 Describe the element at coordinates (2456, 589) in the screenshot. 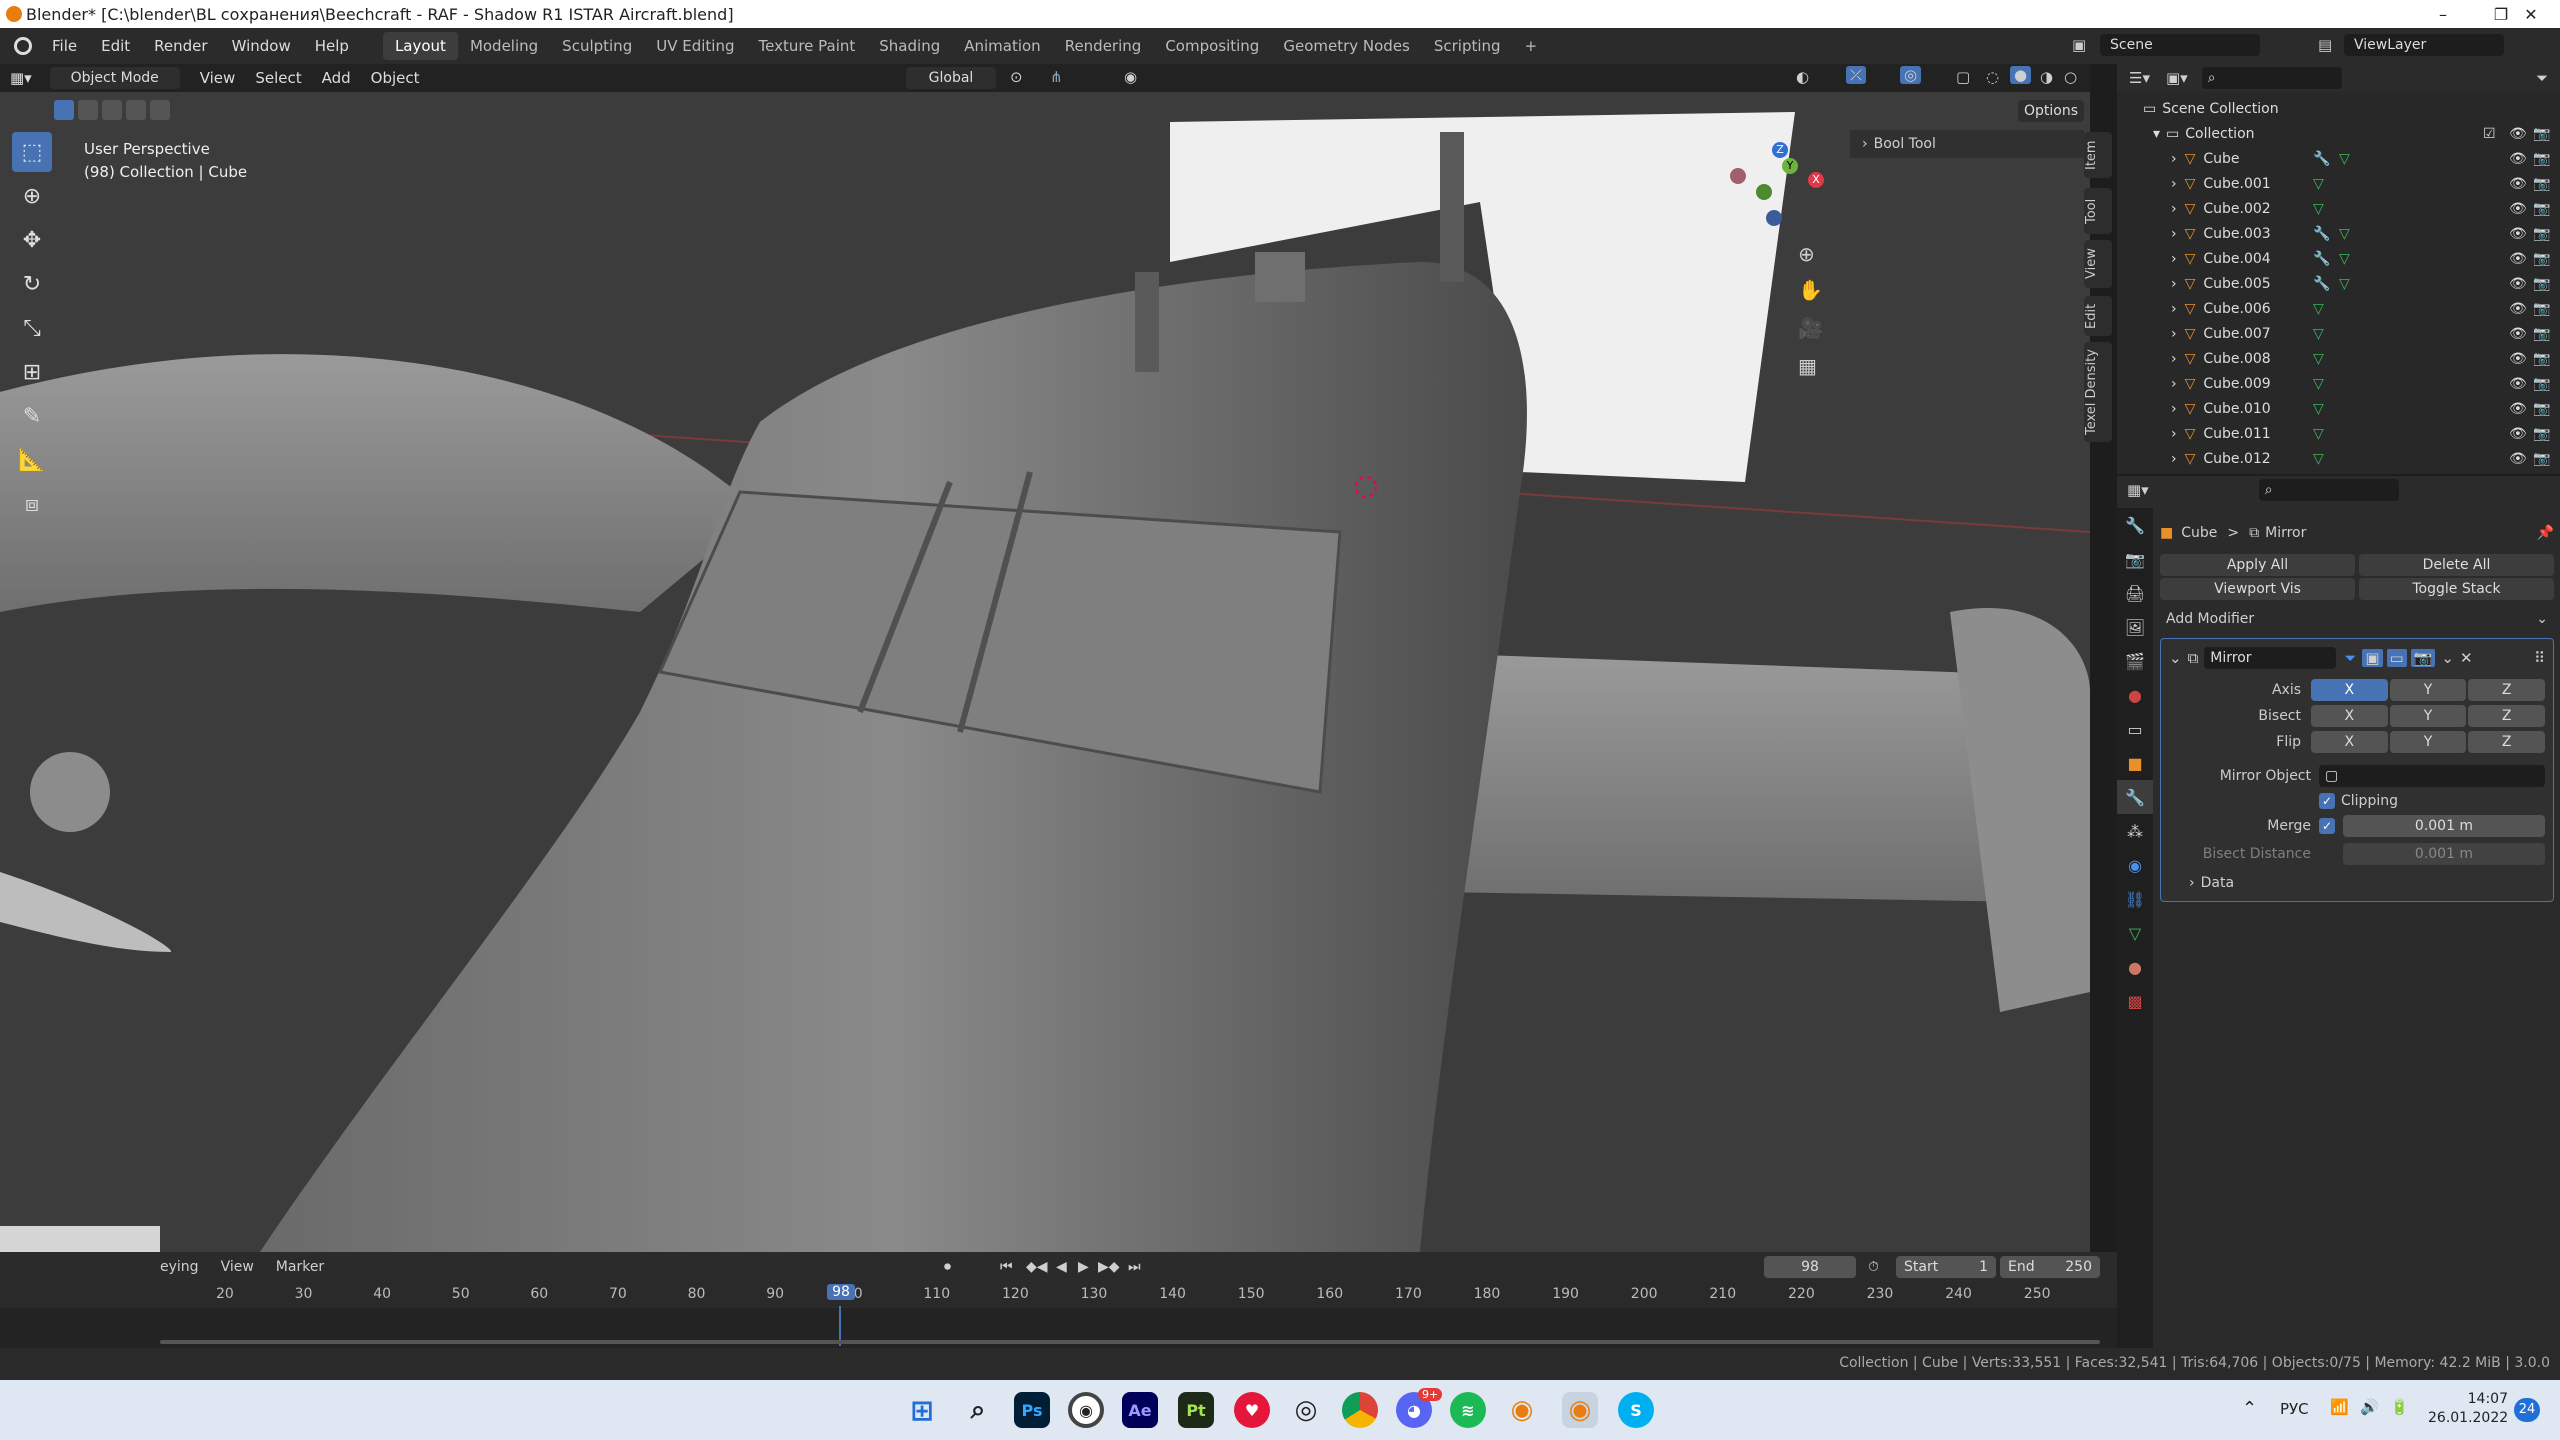

I see `toggle-stack-button: Toggle Stack` at that location.